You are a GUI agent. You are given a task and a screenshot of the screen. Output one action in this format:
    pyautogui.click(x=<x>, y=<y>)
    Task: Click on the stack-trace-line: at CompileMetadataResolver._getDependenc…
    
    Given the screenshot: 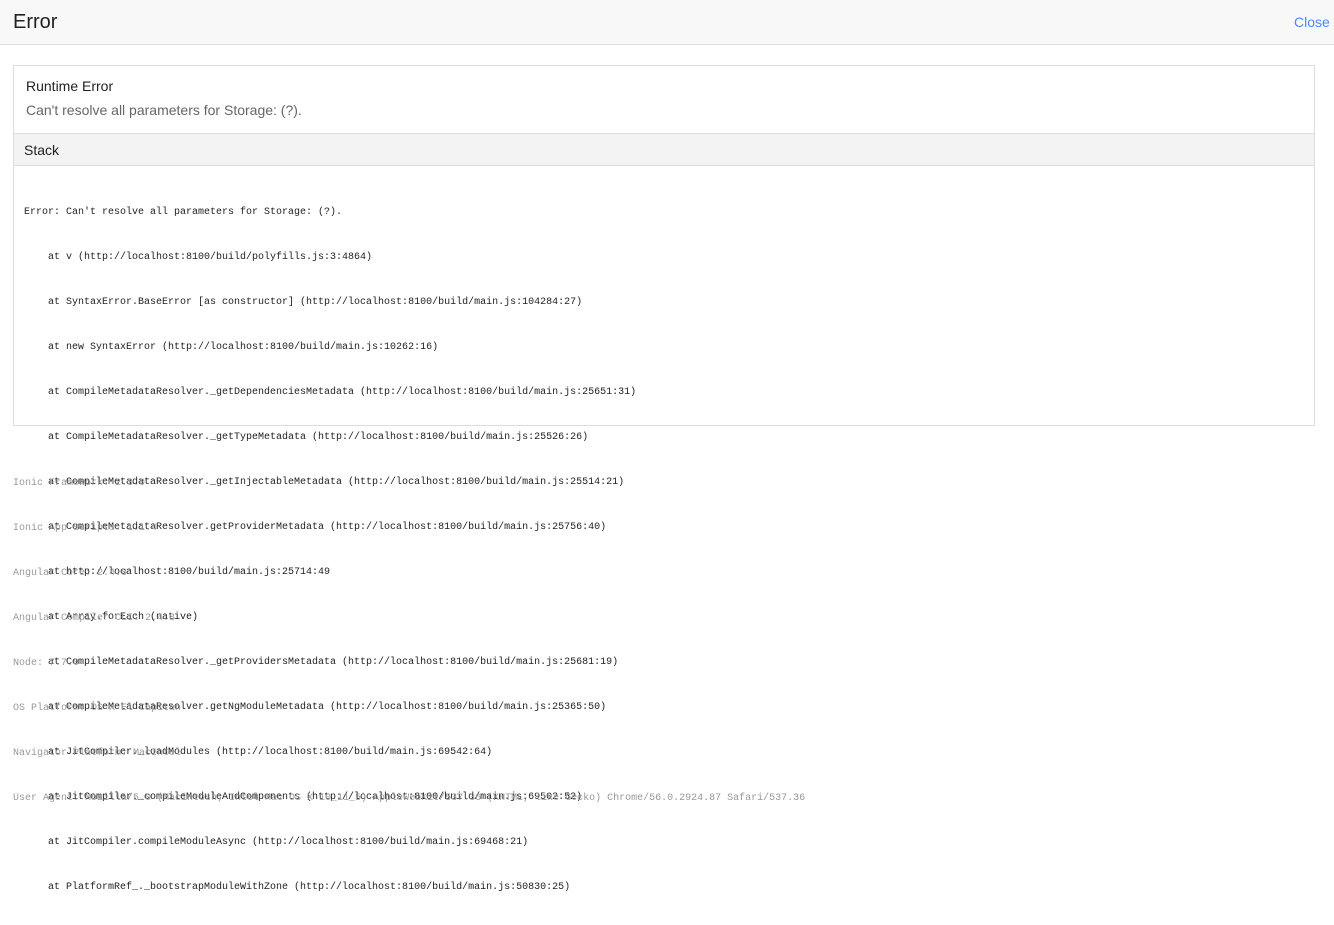 What is the action you would take?
    pyautogui.click(x=330, y=392)
    